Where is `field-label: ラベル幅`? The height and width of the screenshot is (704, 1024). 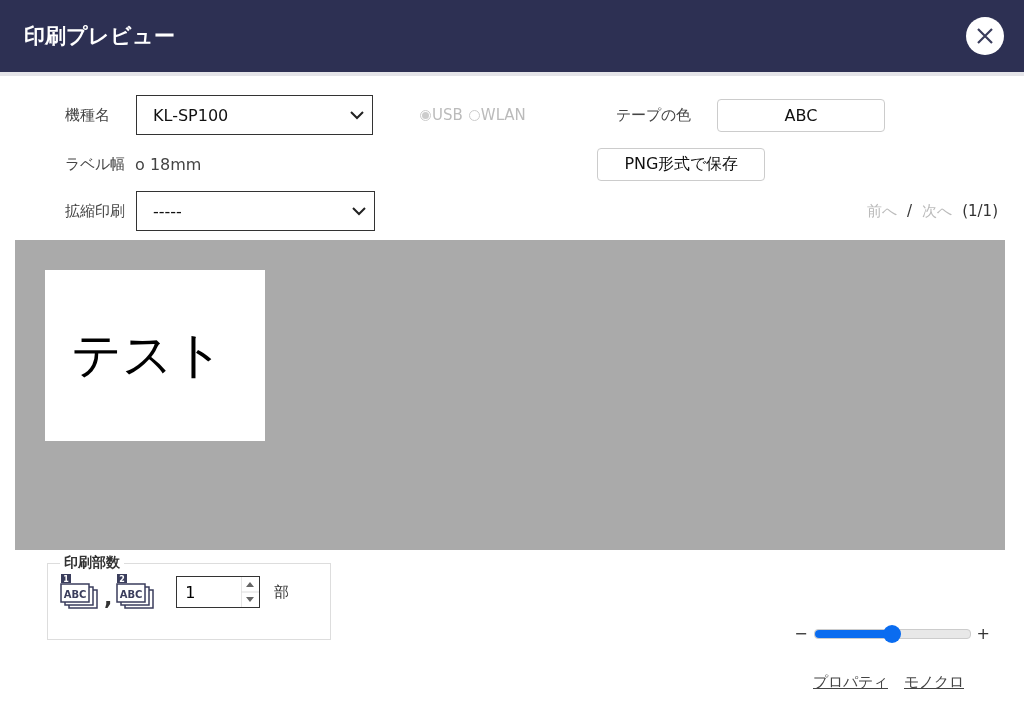 field-label: ラベル幅 is located at coordinates (95, 164).